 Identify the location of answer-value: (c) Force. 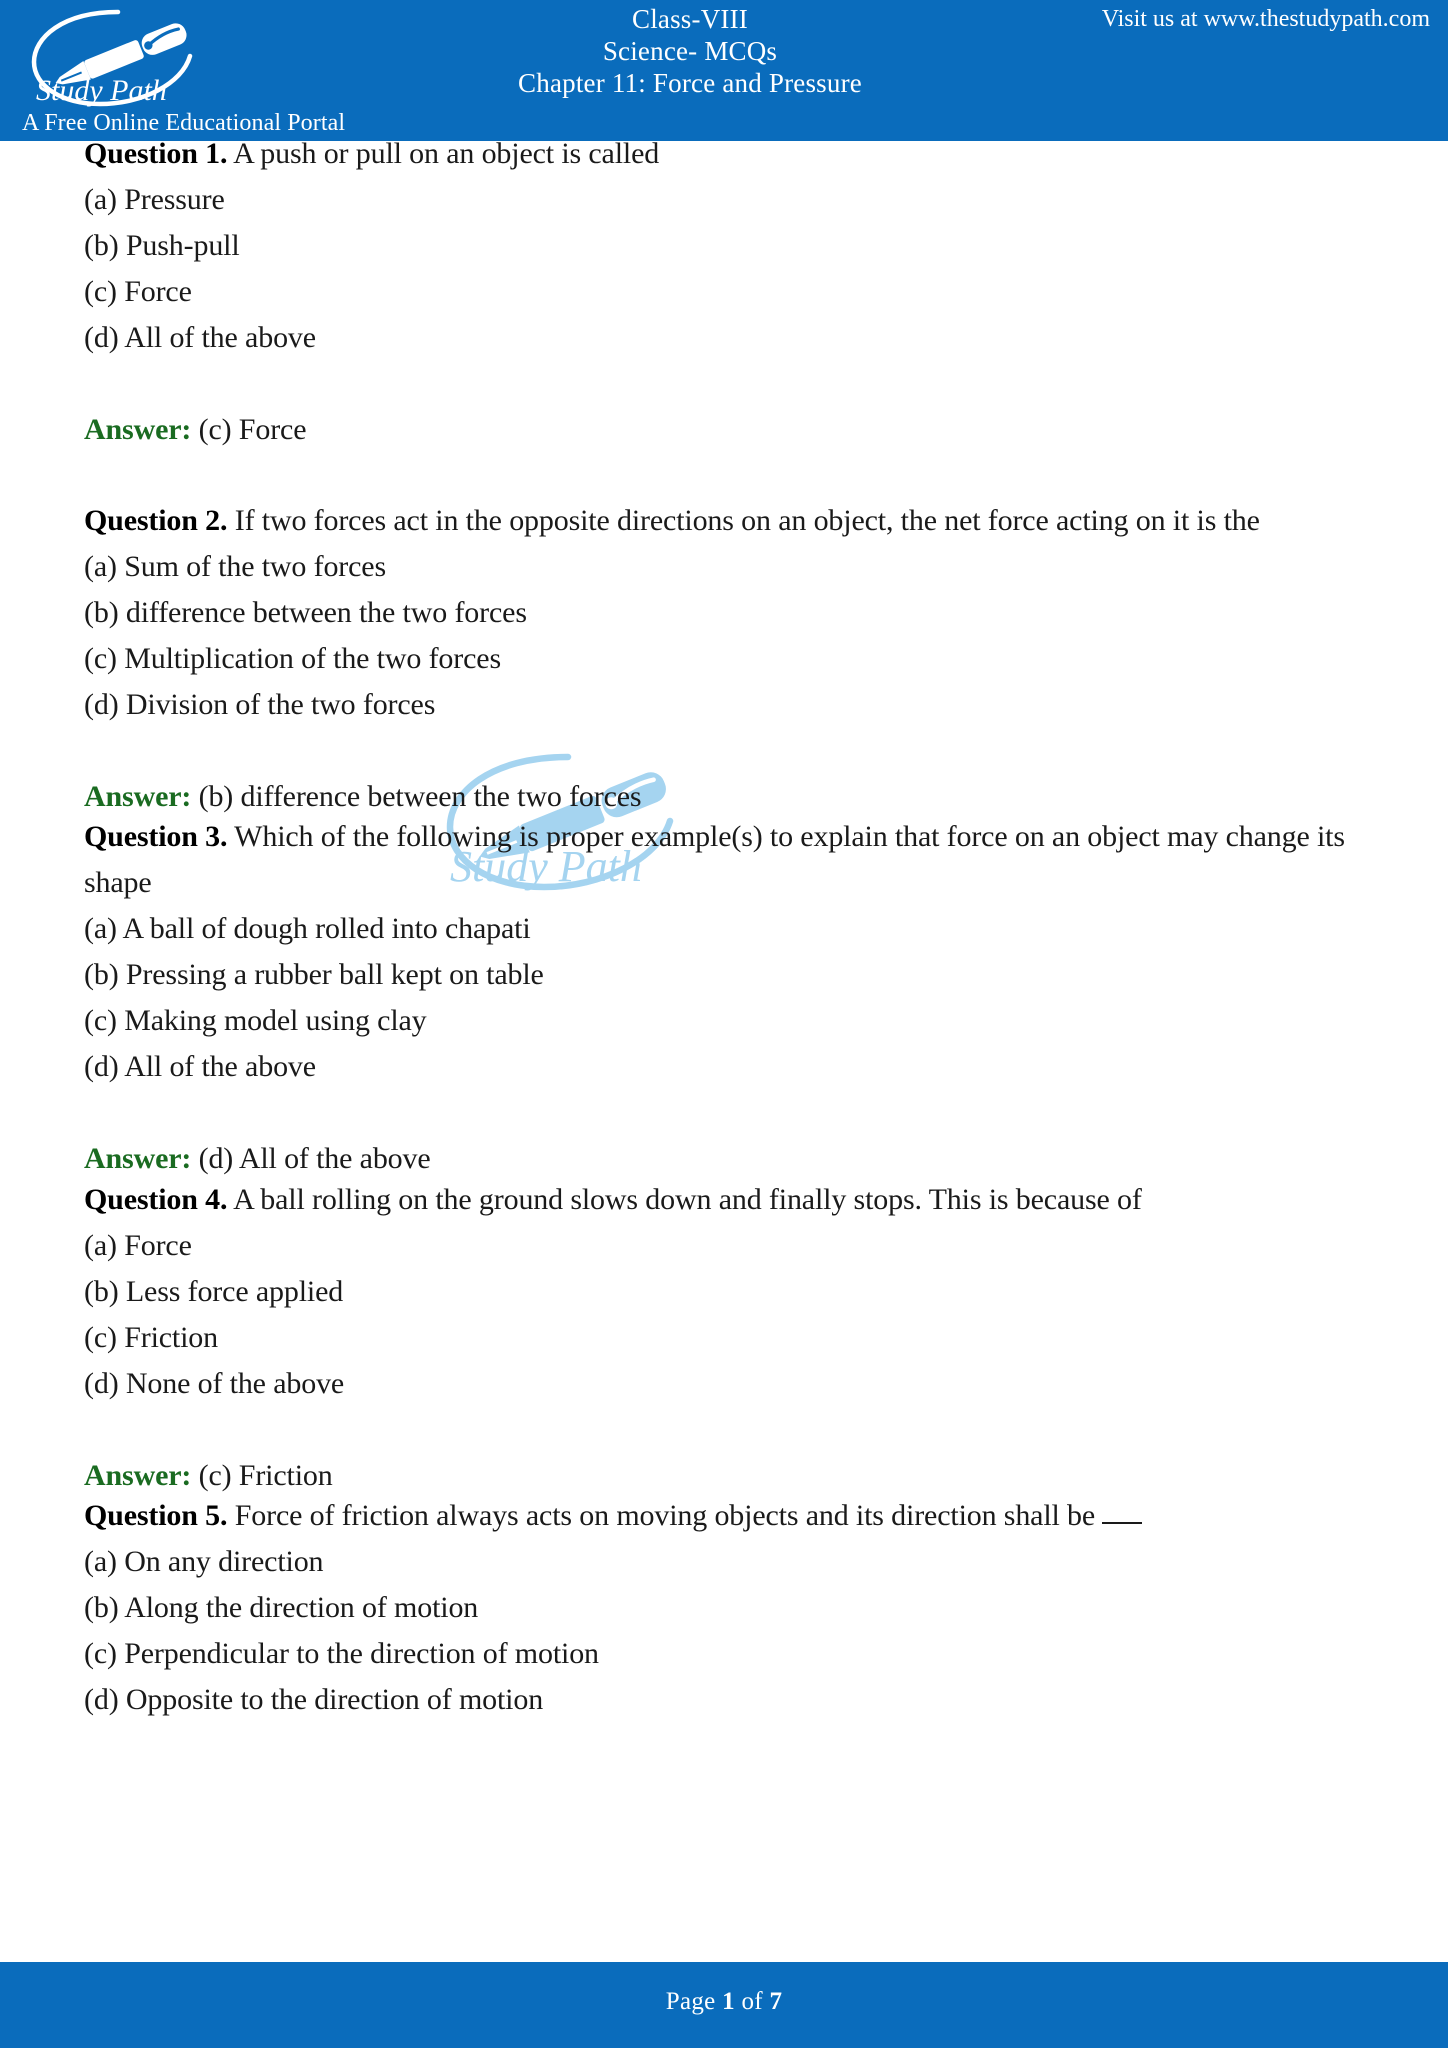
(249, 429).